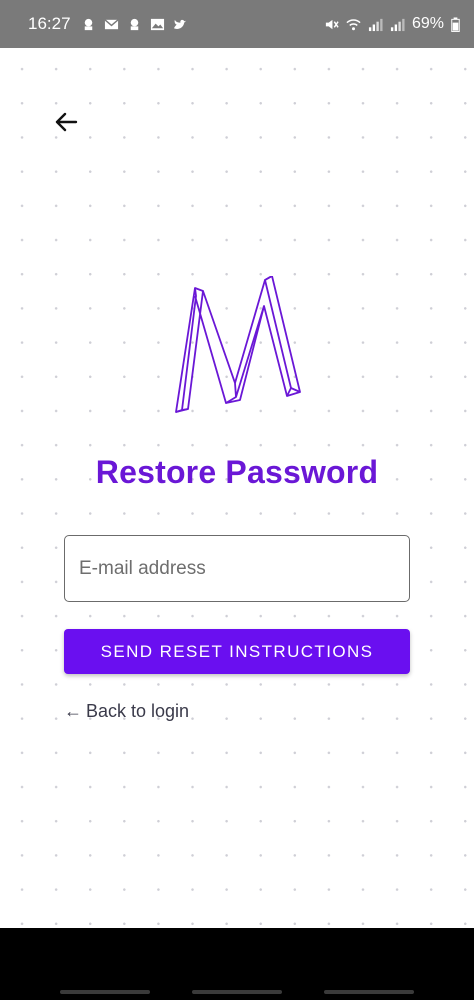 This screenshot has width=474, height=1000. What do you see at coordinates (66, 122) in the screenshot?
I see `back-arrow-icon` at bounding box center [66, 122].